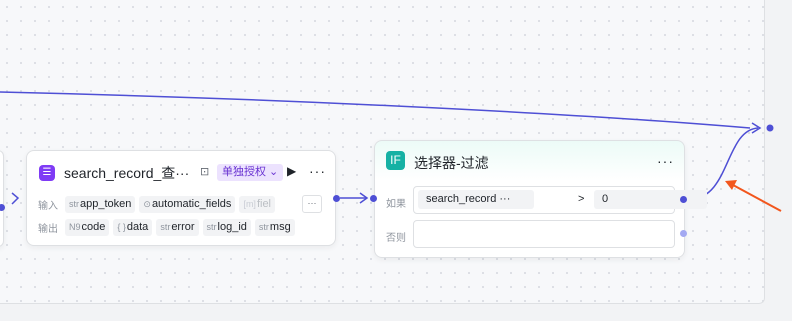 Image resolution: width=792 pixels, height=321 pixels. I want to click on bot-icon: ⊡, so click(204, 171).